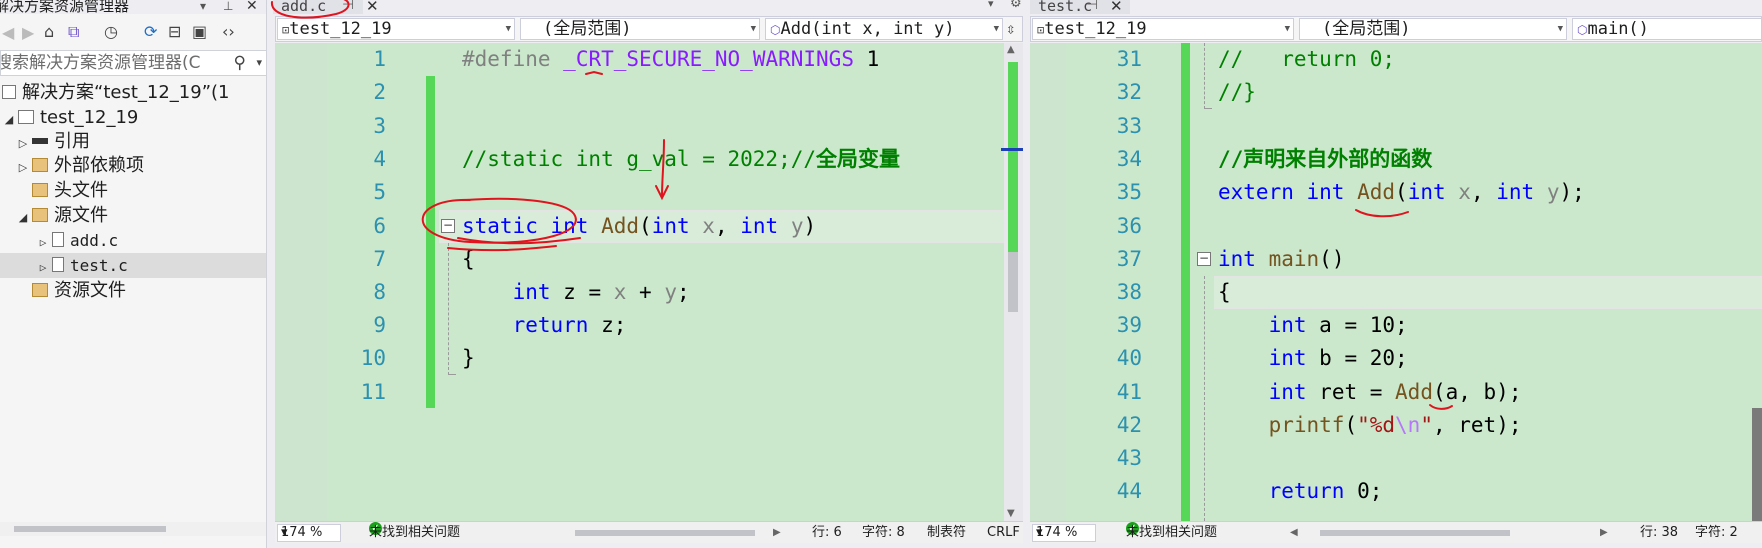 This screenshot has width=1762, height=548. What do you see at coordinates (90, 529) in the screenshot?
I see `scrollbar-thumb` at bounding box center [90, 529].